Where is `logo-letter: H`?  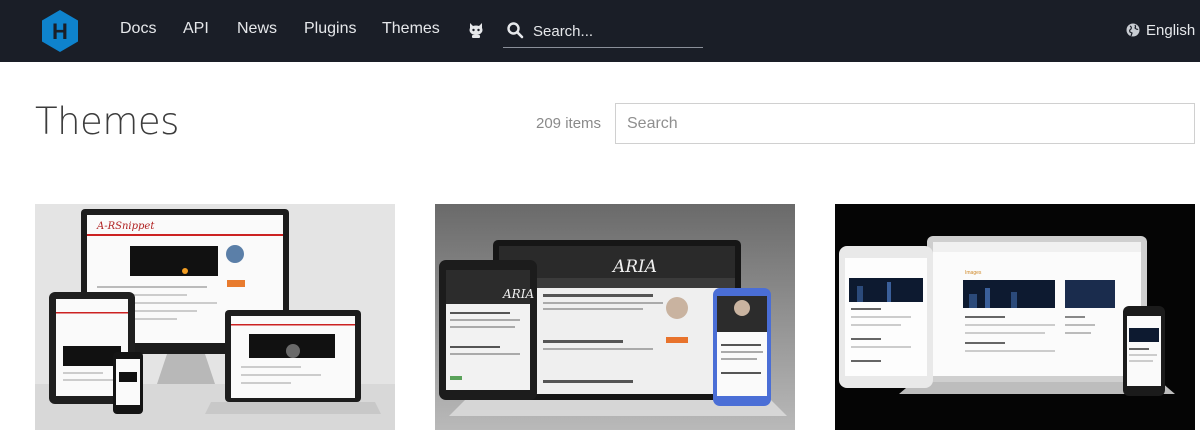 logo-letter: H is located at coordinates (60, 31).